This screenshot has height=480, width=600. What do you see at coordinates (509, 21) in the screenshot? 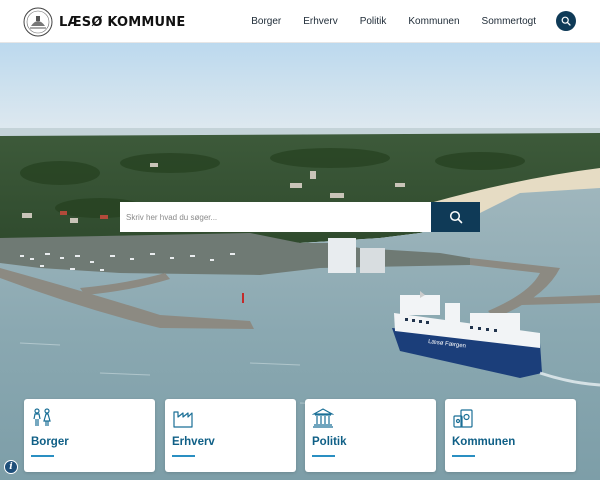
I see `nav-item-sommertogt: Sommertogt` at bounding box center [509, 21].